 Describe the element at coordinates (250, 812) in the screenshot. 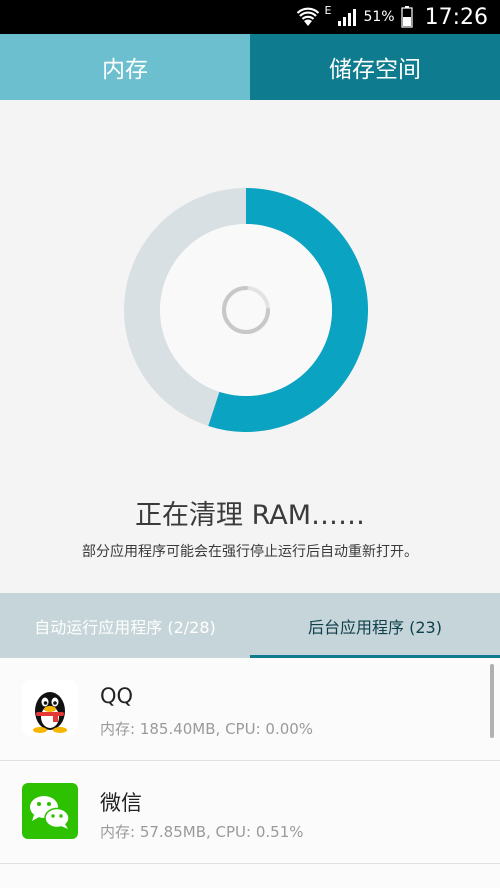

I see `list-item-wechat: 微信 内存: 57.85MB, CPU: 0.51%` at that location.